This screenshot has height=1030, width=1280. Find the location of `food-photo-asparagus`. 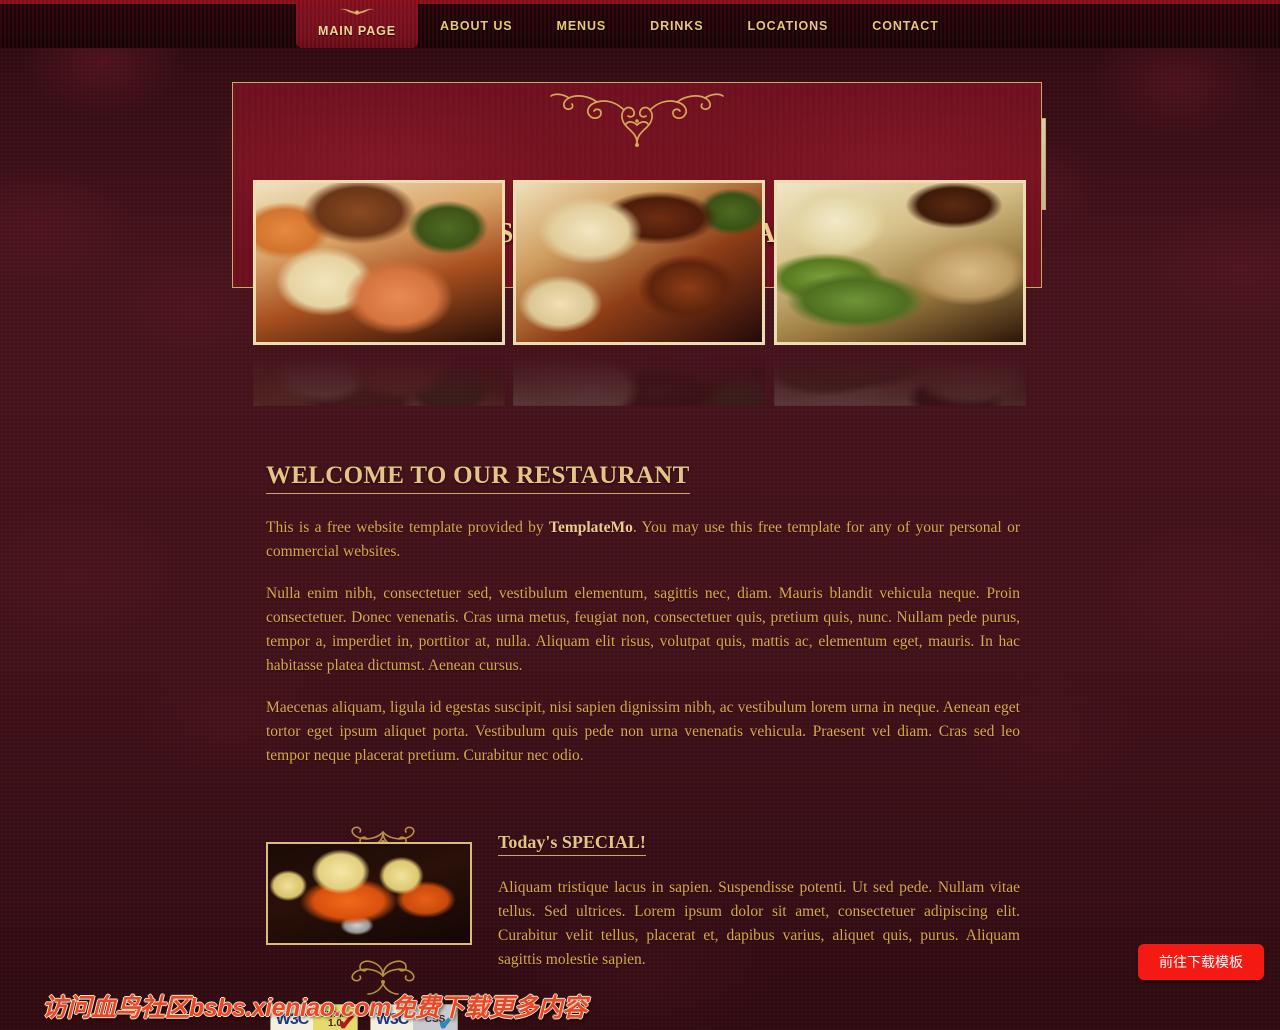

food-photo-asparagus is located at coordinates (900, 262).